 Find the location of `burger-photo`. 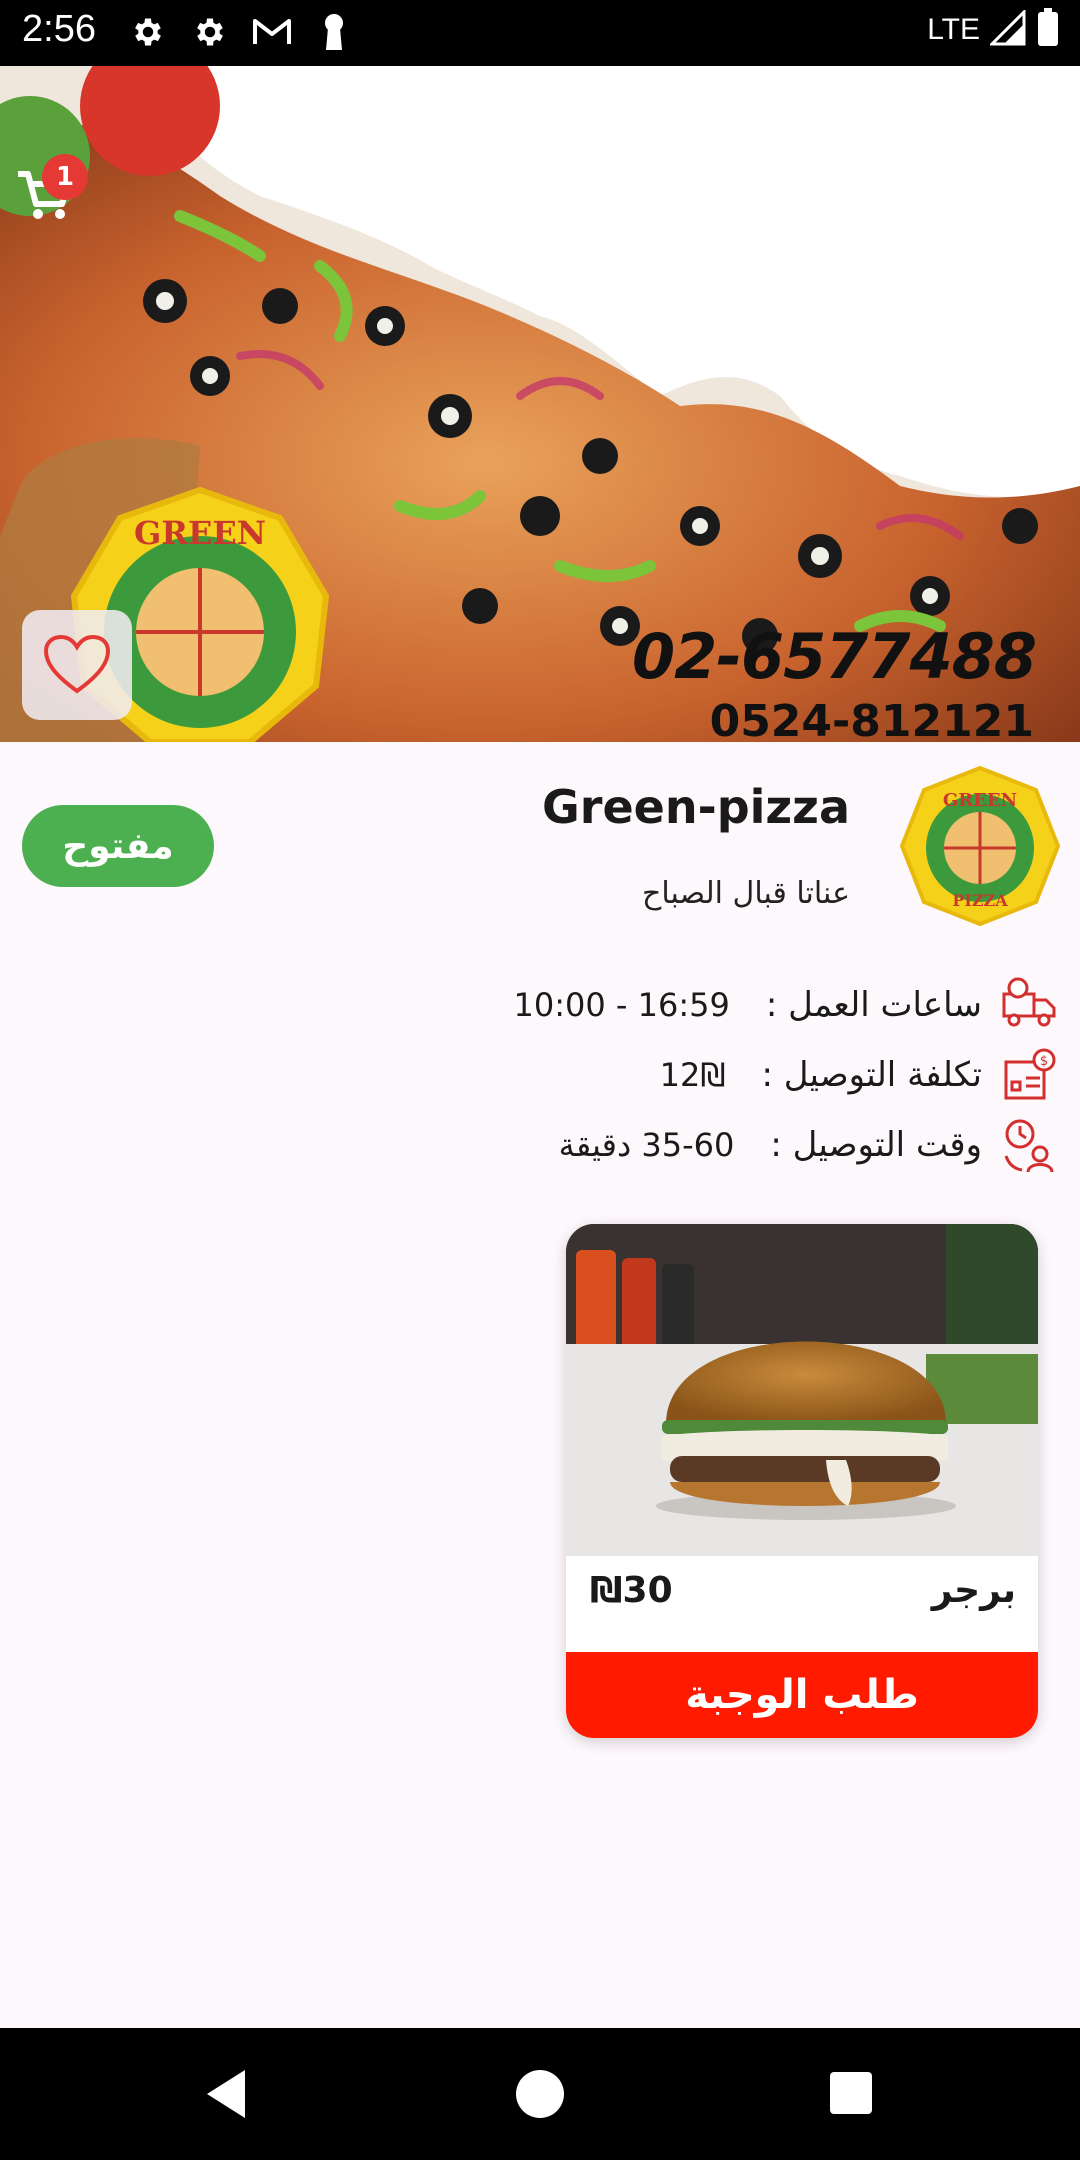

burger-photo is located at coordinates (802, 1390).